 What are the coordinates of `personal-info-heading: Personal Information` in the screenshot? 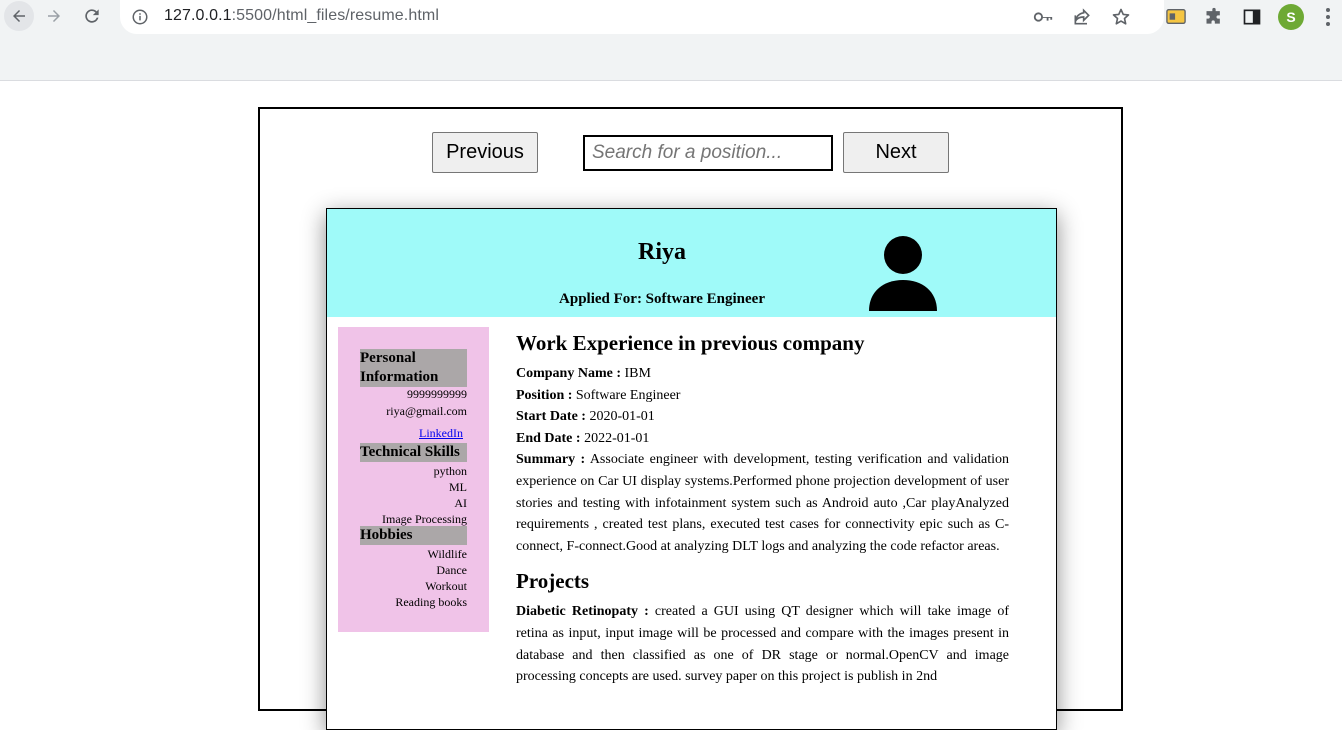 It's located at (413, 368).